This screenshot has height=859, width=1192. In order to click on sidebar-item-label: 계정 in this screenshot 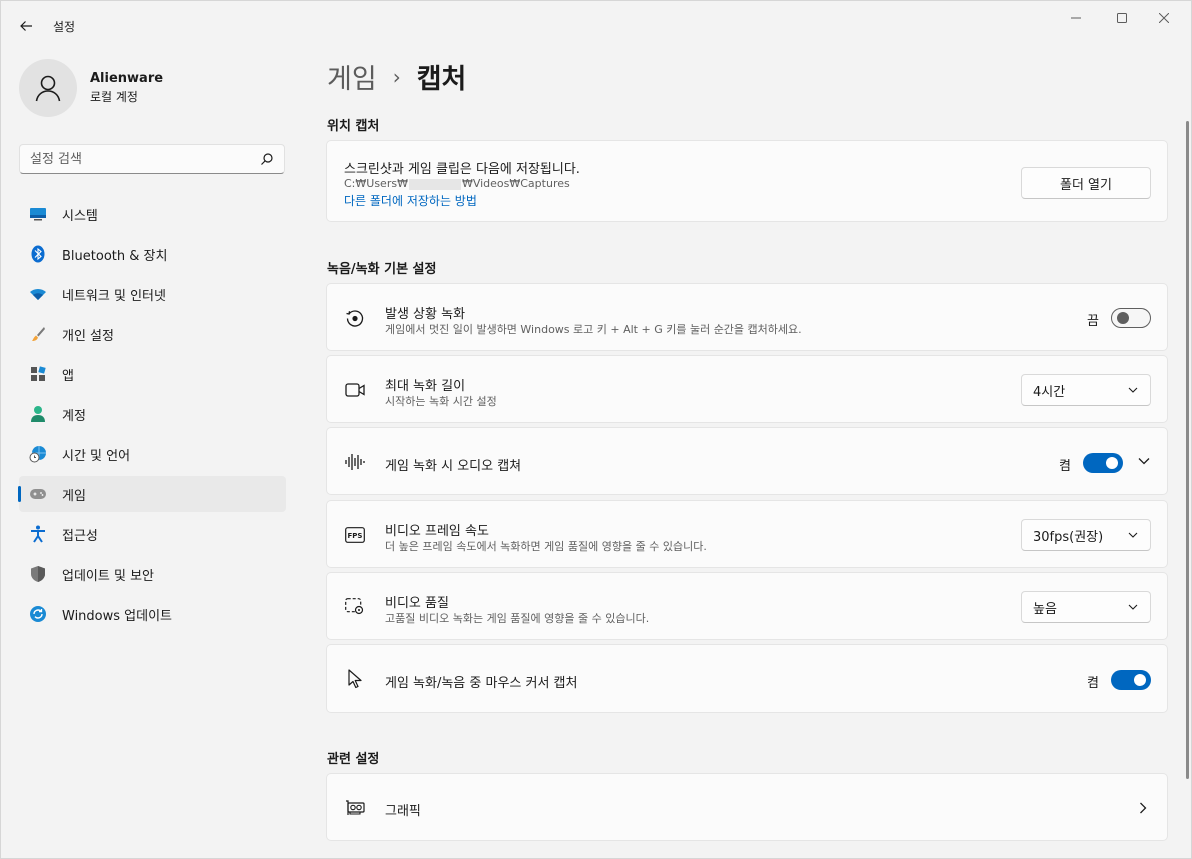, I will do `click(74, 416)`.